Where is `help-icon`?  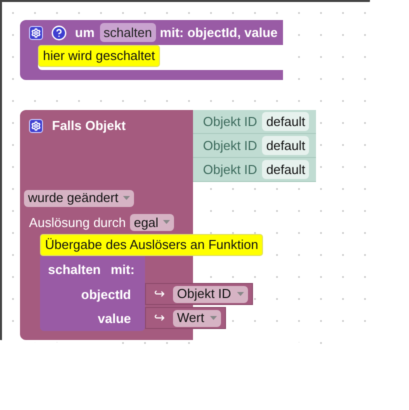 help-icon is located at coordinates (59, 32).